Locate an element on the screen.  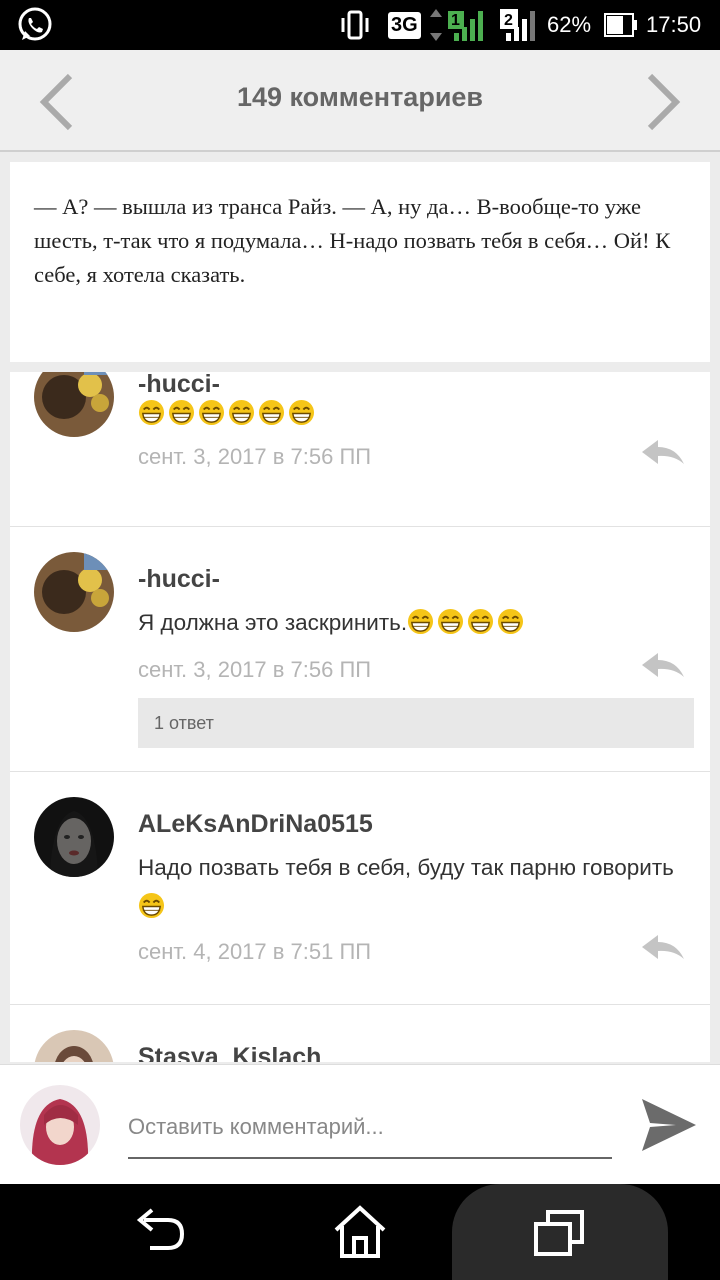
status-bar: 3G 1 2 62% 17:50 is located at coordinates (360, 25).